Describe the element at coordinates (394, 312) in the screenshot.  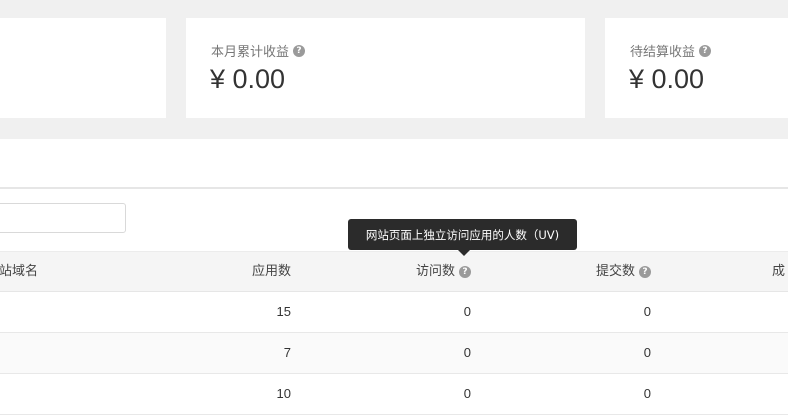
I see `table-row: 15 0 0` at that location.